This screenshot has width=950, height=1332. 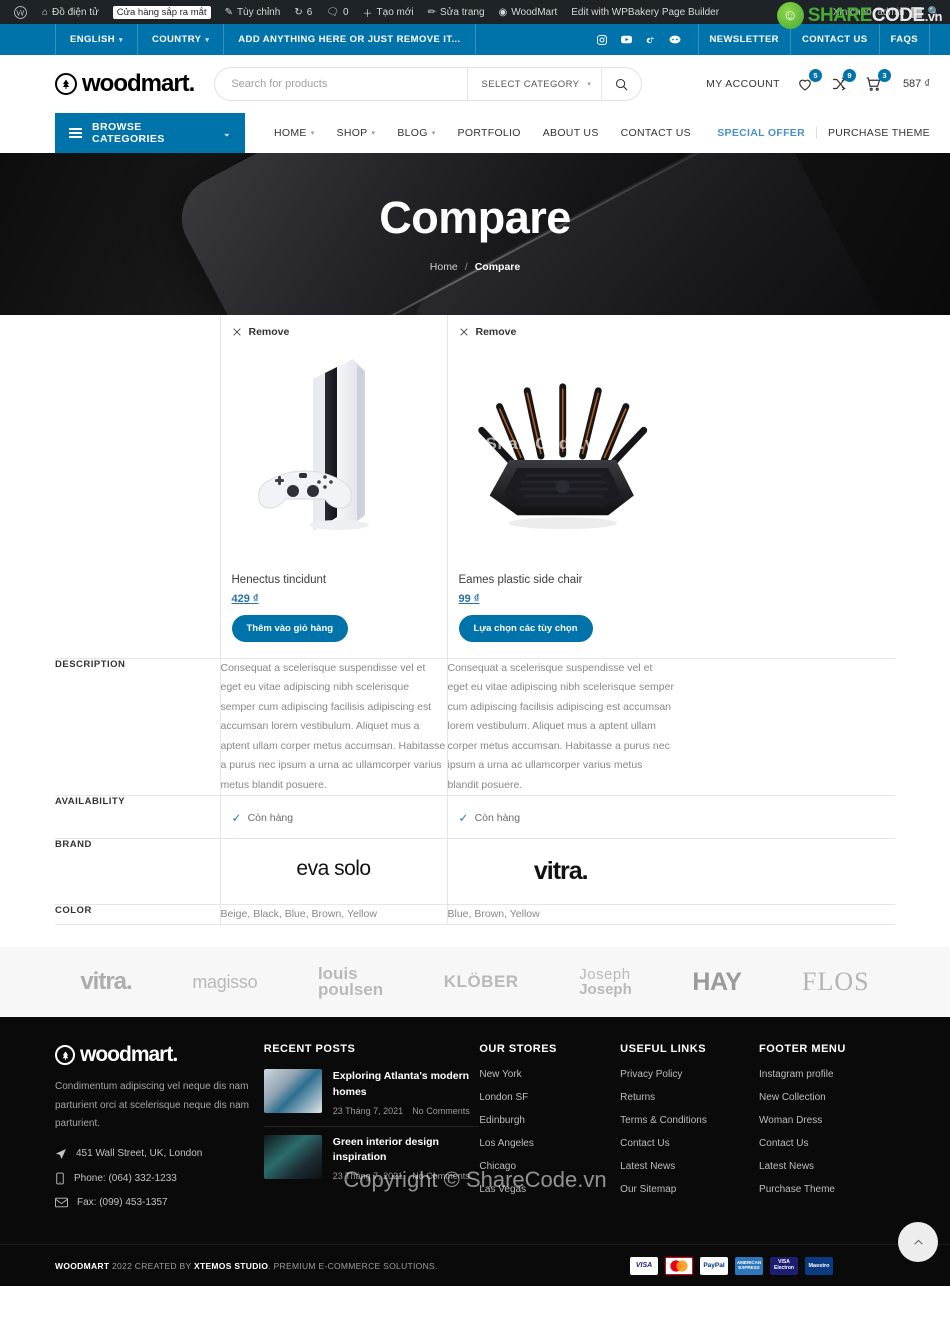 I want to click on wordpress-icon, so click(x=20, y=12).